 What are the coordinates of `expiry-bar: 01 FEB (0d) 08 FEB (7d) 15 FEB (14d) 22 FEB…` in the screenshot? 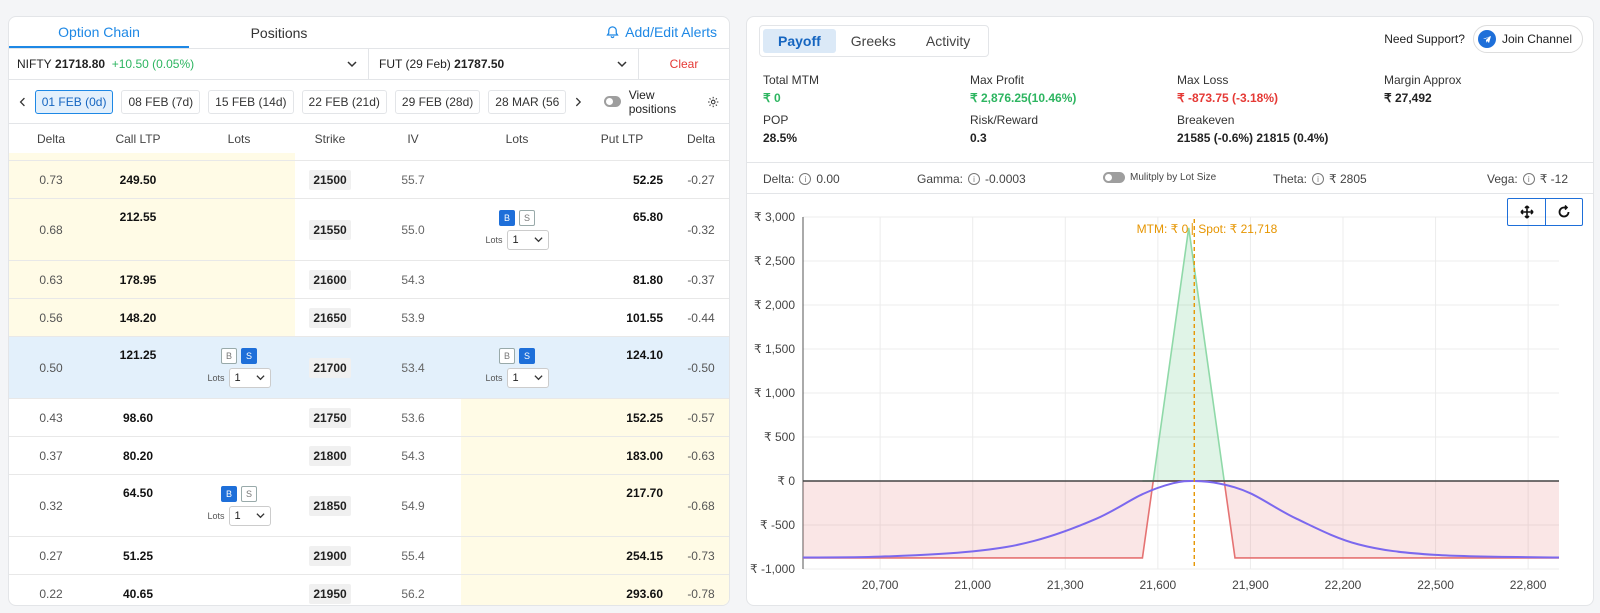 It's located at (369, 102).